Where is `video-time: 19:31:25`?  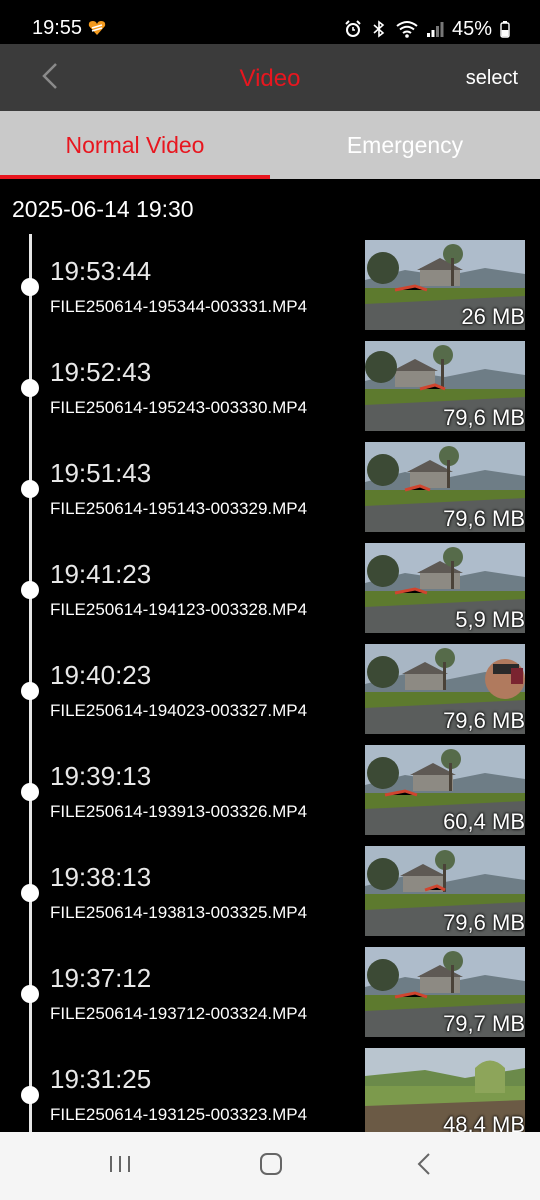 video-time: 19:31:25 is located at coordinates (101, 1079).